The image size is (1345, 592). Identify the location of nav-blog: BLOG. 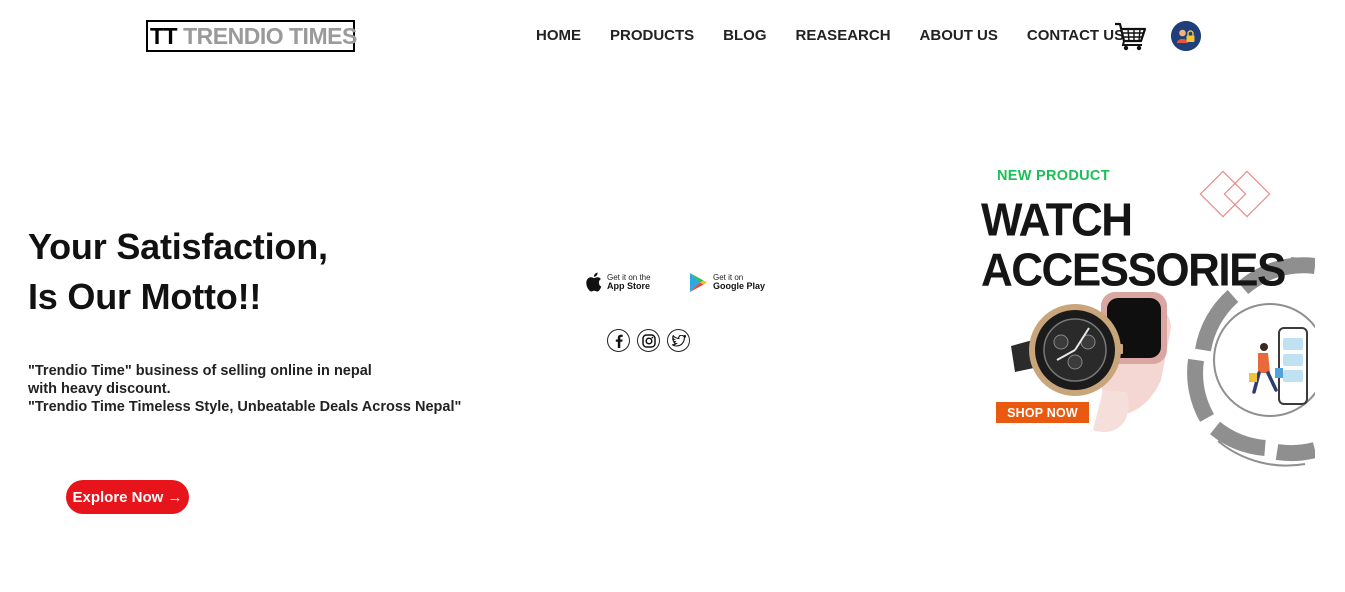
(744, 35).